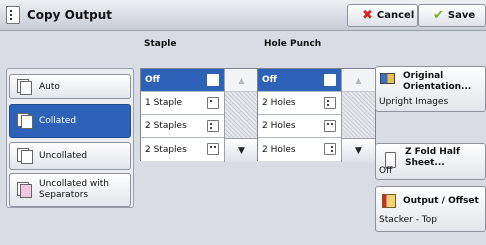 The width and height of the screenshot is (486, 245). What do you see at coordinates (160, 44) in the screenshot?
I see `staple-header: Staple` at bounding box center [160, 44].